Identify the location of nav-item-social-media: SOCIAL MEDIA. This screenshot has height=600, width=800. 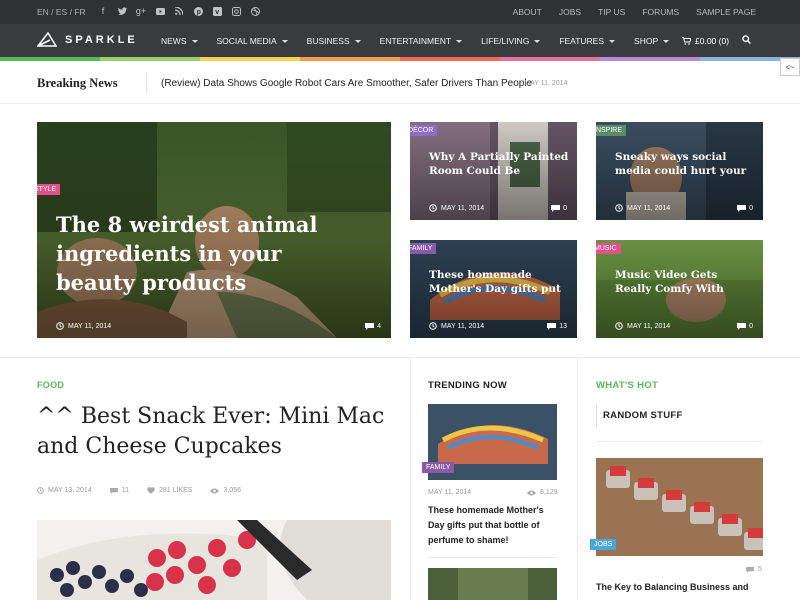
(252, 41).